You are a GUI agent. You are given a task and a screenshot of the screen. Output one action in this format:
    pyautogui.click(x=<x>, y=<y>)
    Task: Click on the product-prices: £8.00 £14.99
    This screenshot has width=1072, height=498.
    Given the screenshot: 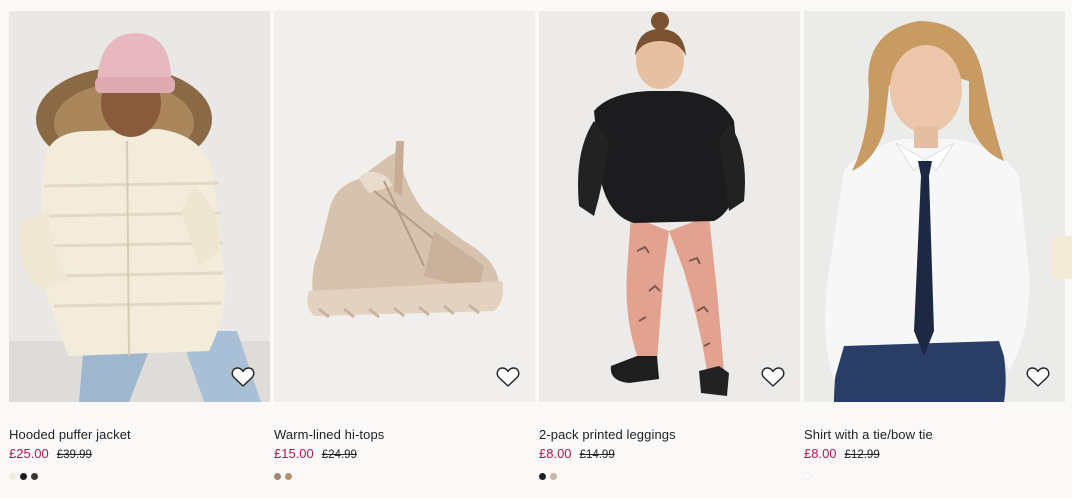 What is the action you would take?
    pyautogui.click(x=669, y=454)
    